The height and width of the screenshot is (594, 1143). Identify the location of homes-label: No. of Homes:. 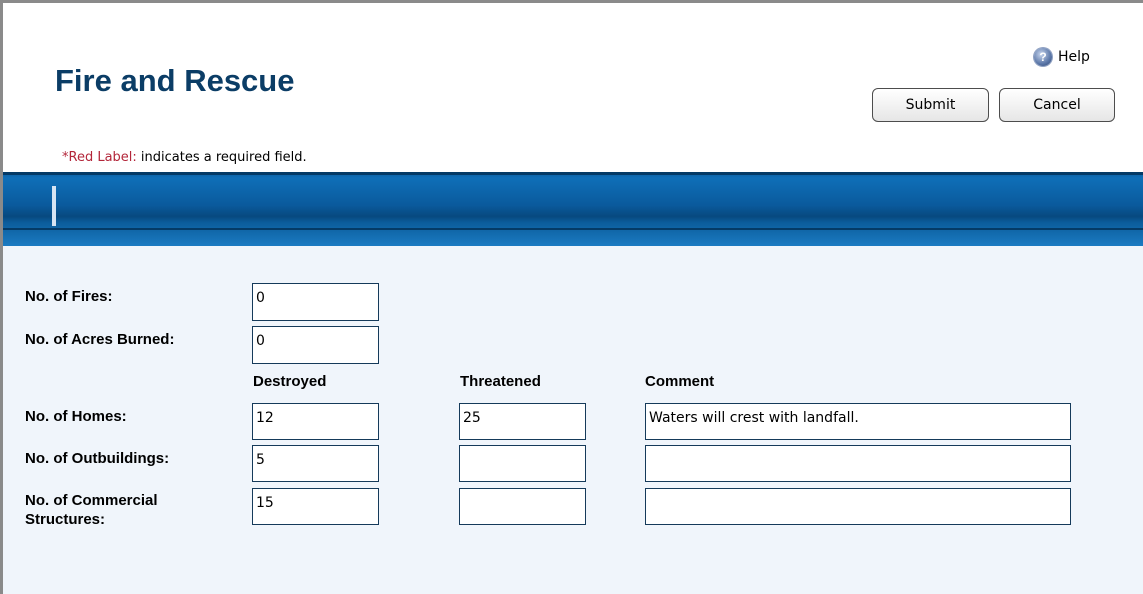
(76, 416).